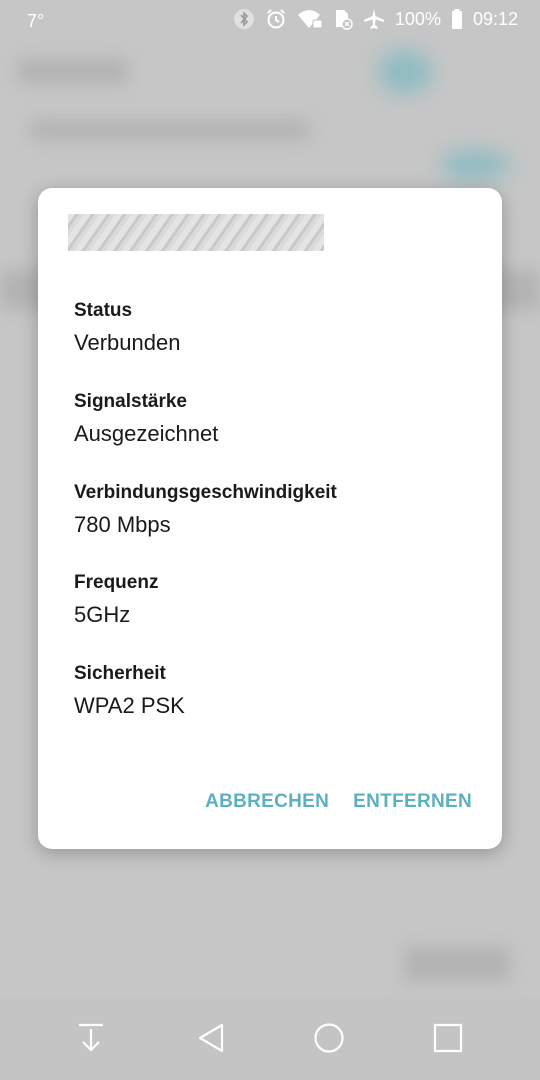  I want to click on battery-percent: 100%, so click(417, 19).